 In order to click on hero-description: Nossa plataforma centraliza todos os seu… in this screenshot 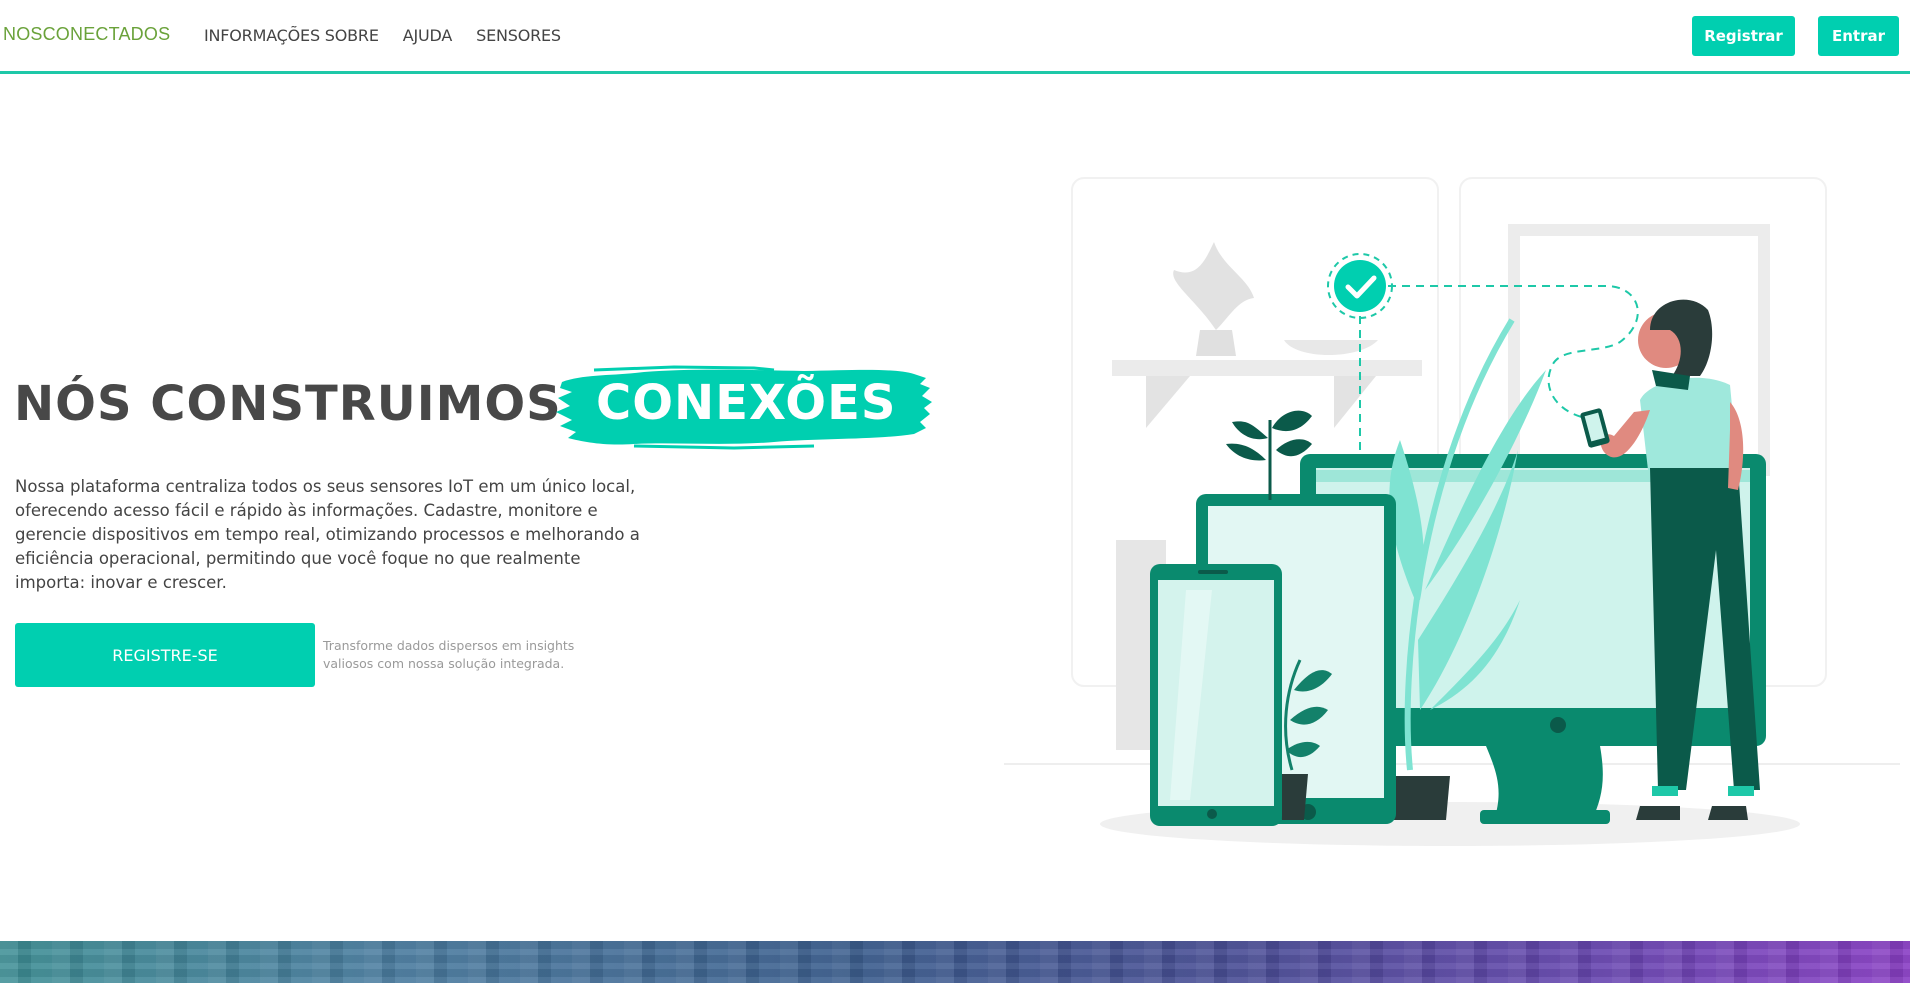, I will do `click(327, 534)`.